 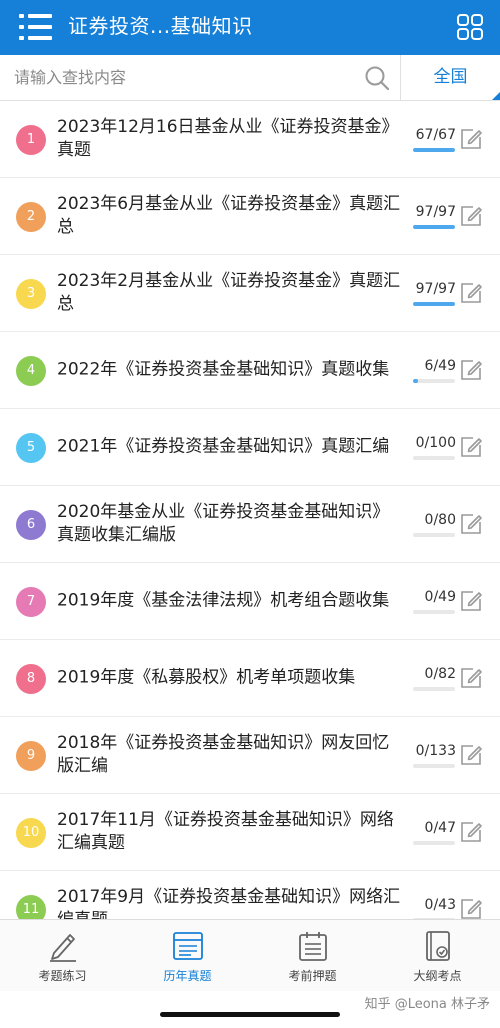 I want to click on paper-title: 2023年6月基金从业《证券投资基金》真题汇总, so click(x=229, y=215).